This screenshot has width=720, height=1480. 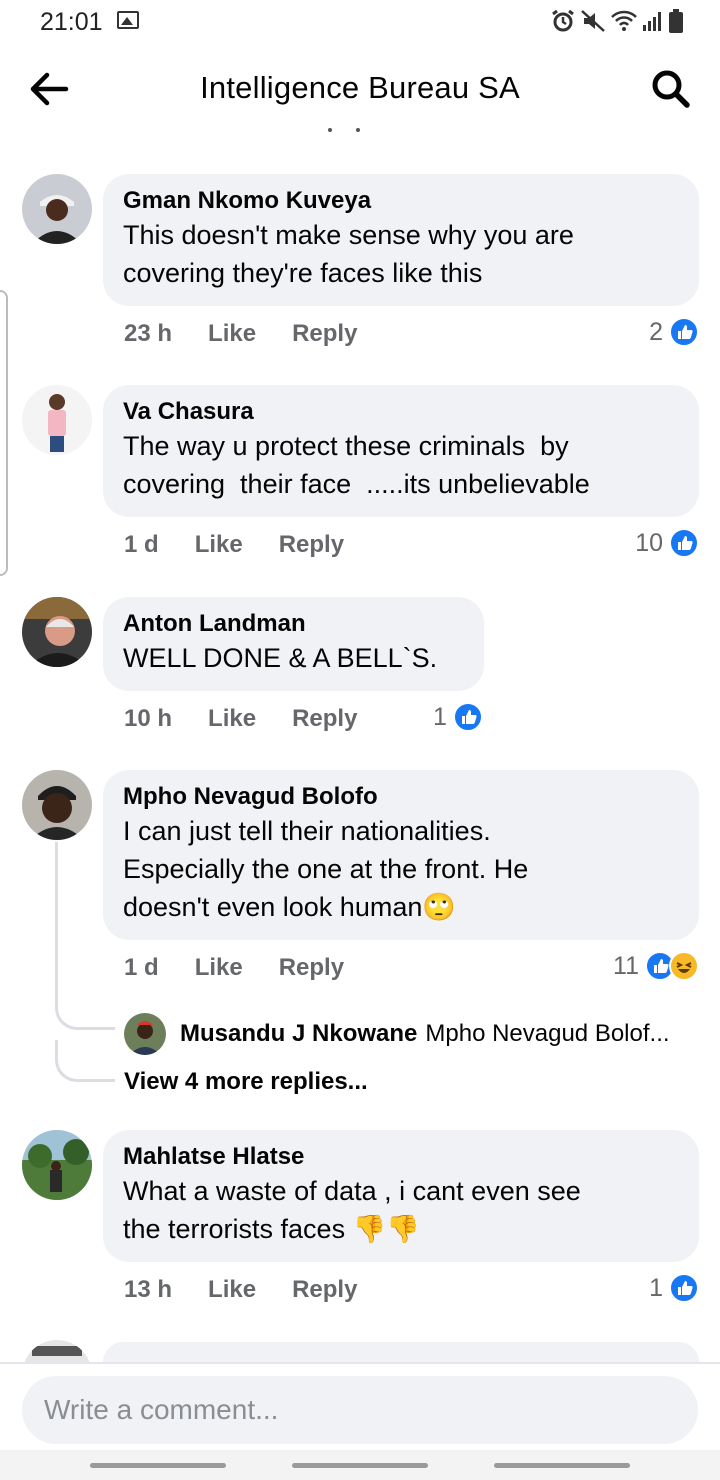 I want to click on comment-meta: 23 h Like Reply, so click(x=240, y=334).